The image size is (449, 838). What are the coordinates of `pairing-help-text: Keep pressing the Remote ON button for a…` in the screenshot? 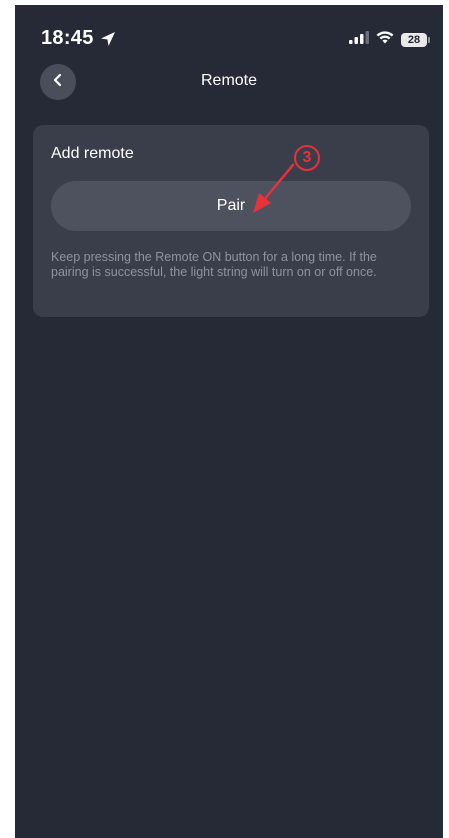 It's located at (214, 264).